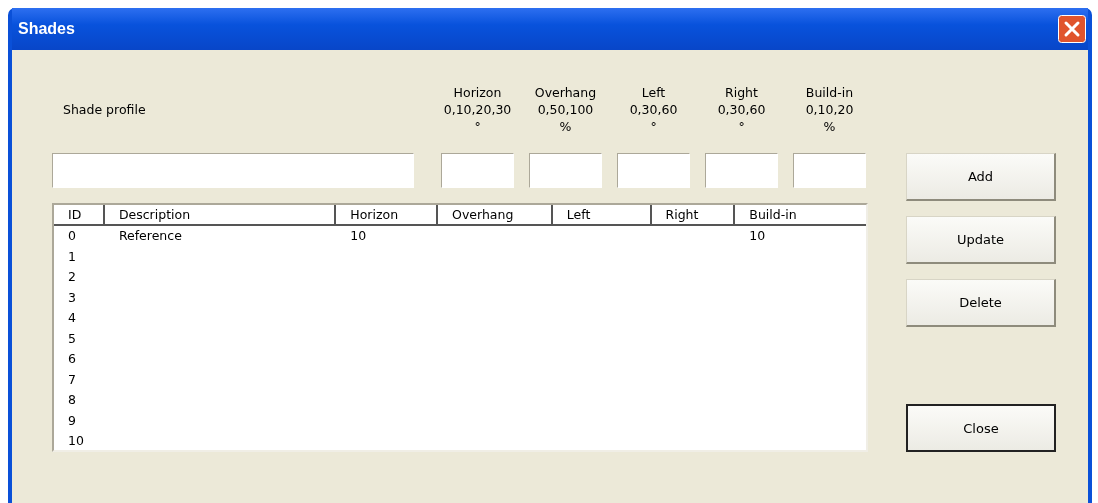 The width and height of the screenshot is (1098, 503). I want to click on column-header: Horizon, so click(387, 214).